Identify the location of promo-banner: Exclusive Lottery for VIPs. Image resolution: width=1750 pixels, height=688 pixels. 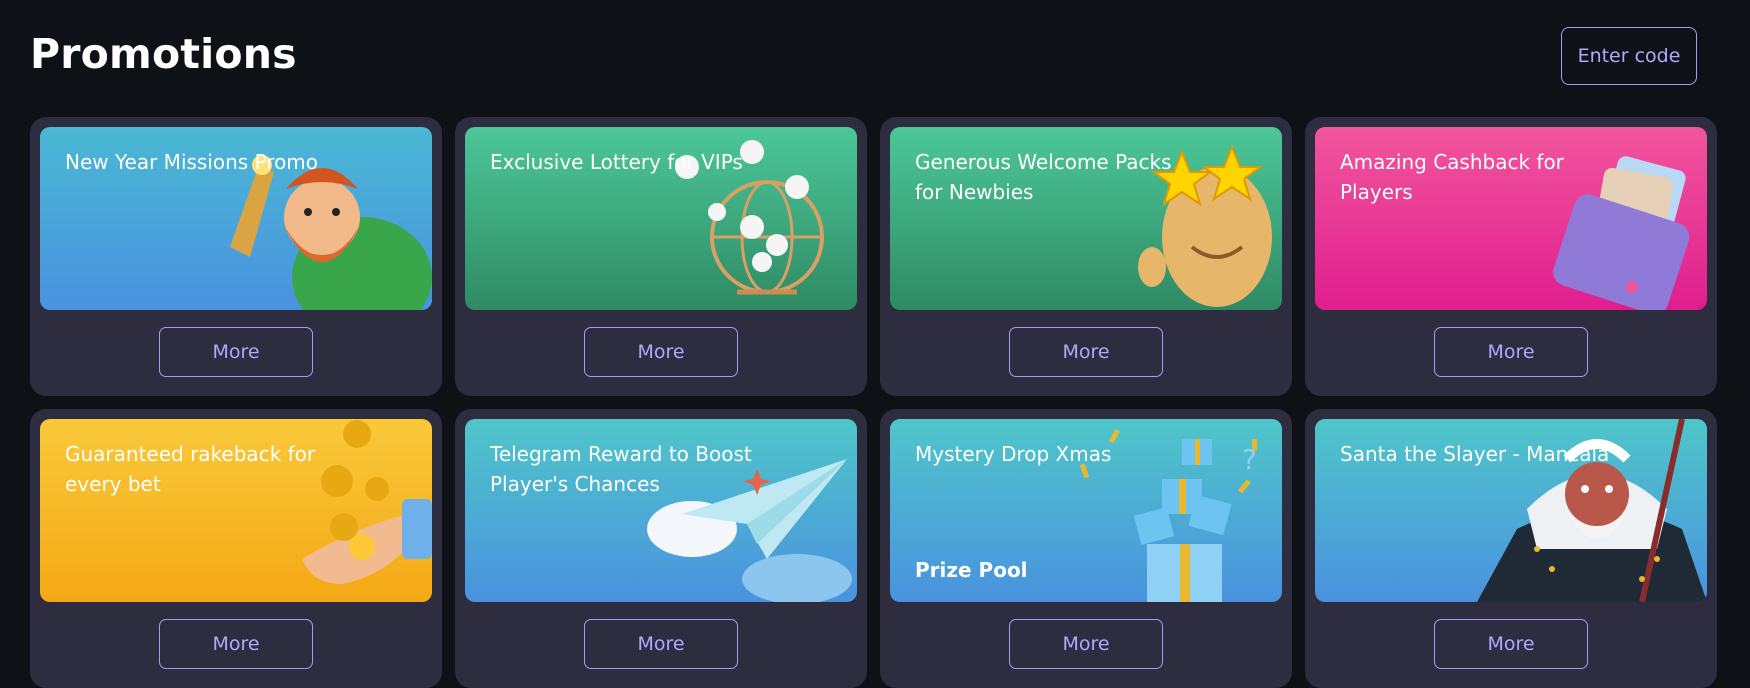
(661, 218).